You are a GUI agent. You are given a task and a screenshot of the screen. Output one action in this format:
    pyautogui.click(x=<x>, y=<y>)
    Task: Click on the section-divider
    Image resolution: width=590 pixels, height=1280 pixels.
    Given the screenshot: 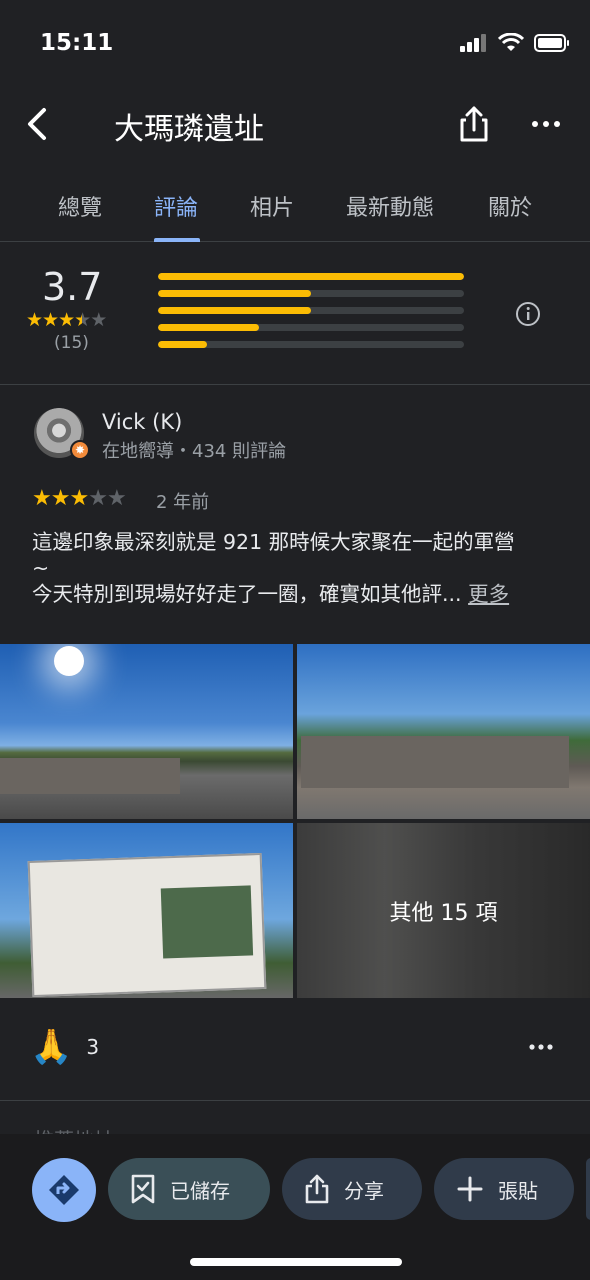 What is the action you would take?
    pyautogui.click(x=295, y=1100)
    